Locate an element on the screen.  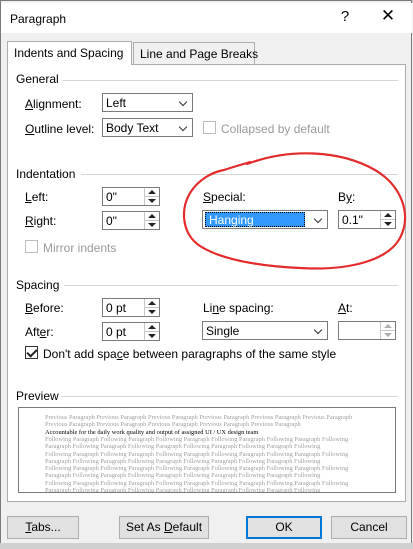
by-label: By: is located at coordinates (346, 197).